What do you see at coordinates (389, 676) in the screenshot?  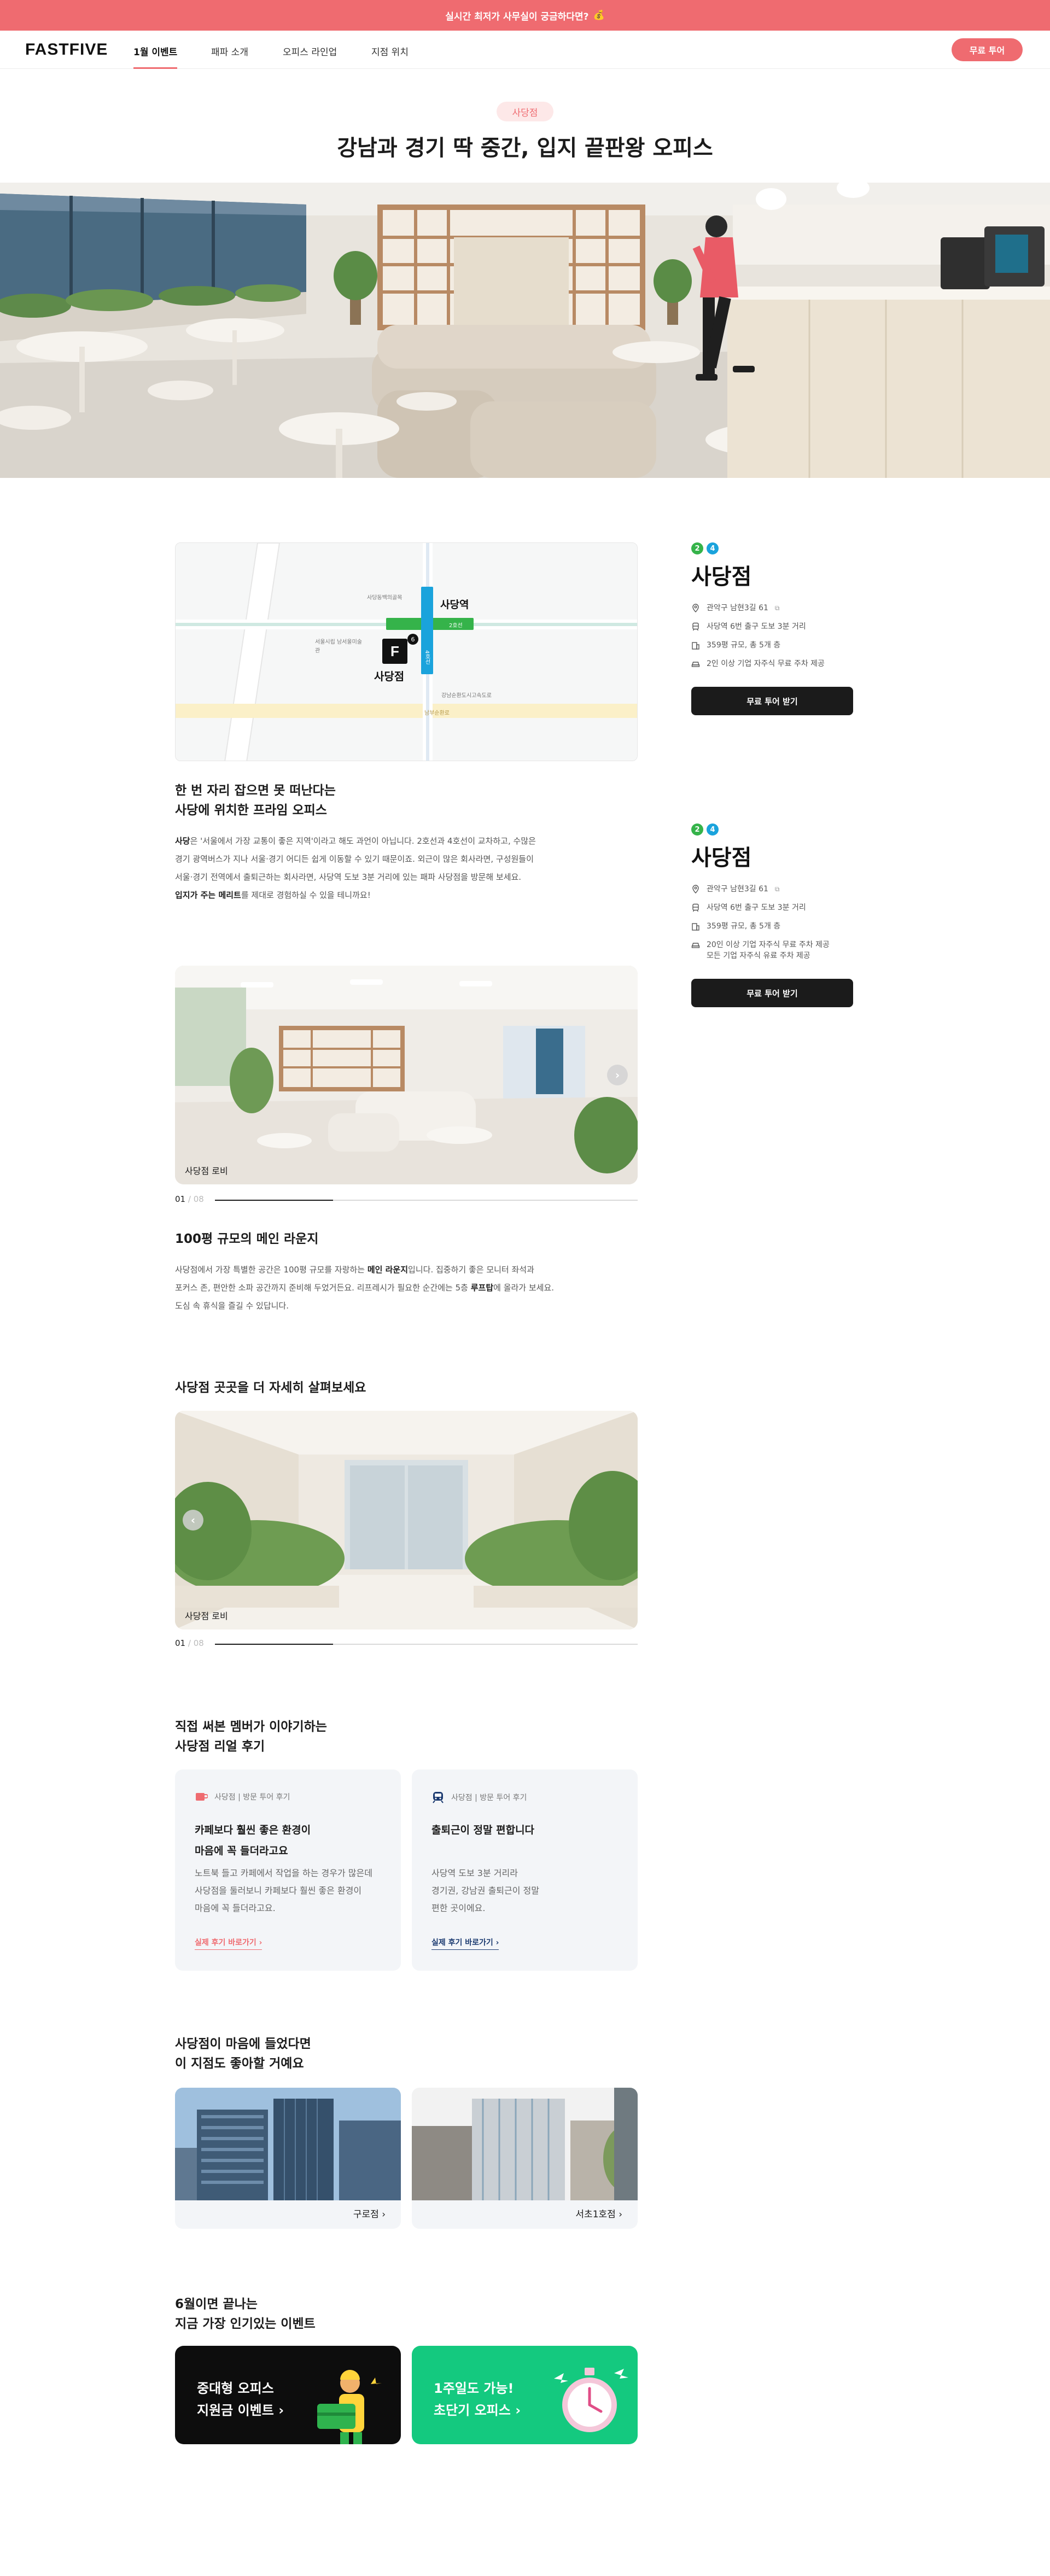 I see `map-branch-label: 사당점` at bounding box center [389, 676].